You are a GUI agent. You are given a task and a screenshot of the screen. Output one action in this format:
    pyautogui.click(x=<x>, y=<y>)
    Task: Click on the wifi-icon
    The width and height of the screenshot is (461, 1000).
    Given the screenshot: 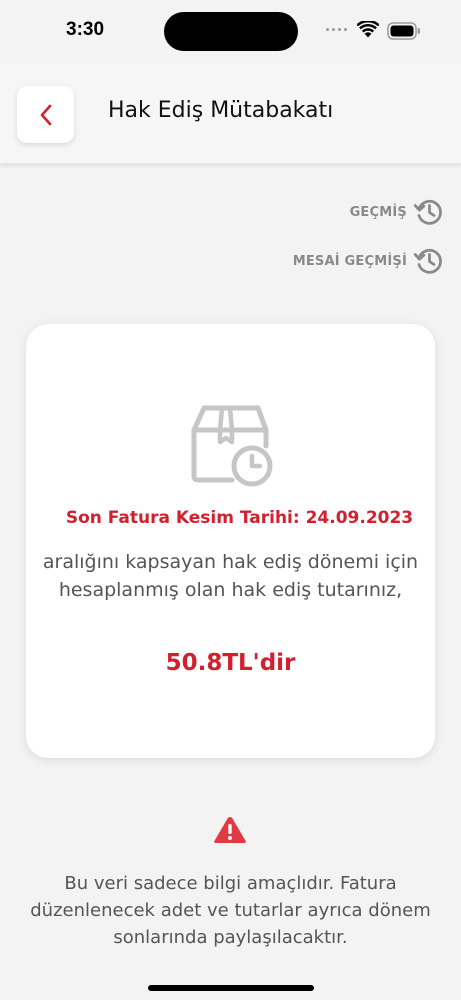 What is the action you would take?
    pyautogui.click(x=368, y=30)
    